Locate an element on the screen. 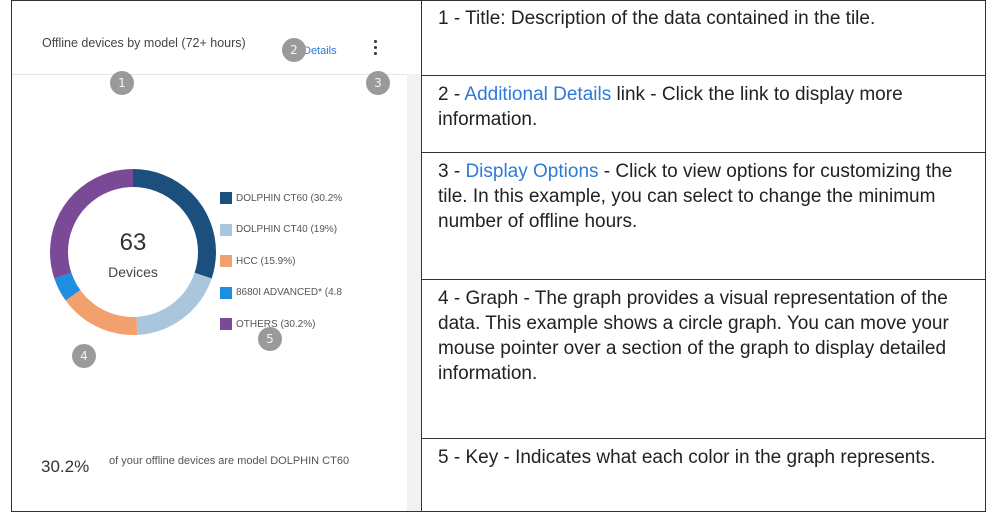  callout-4: 4 is located at coordinates (84, 356).